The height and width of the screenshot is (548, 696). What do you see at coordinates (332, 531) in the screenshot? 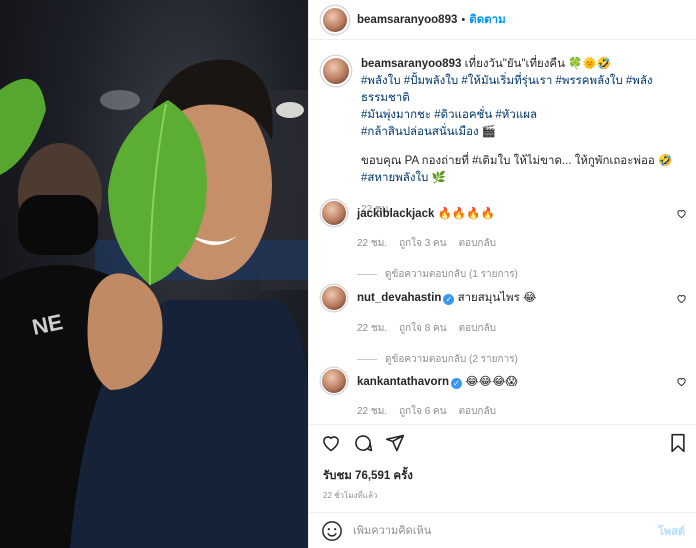
I see `emoji-icon` at bounding box center [332, 531].